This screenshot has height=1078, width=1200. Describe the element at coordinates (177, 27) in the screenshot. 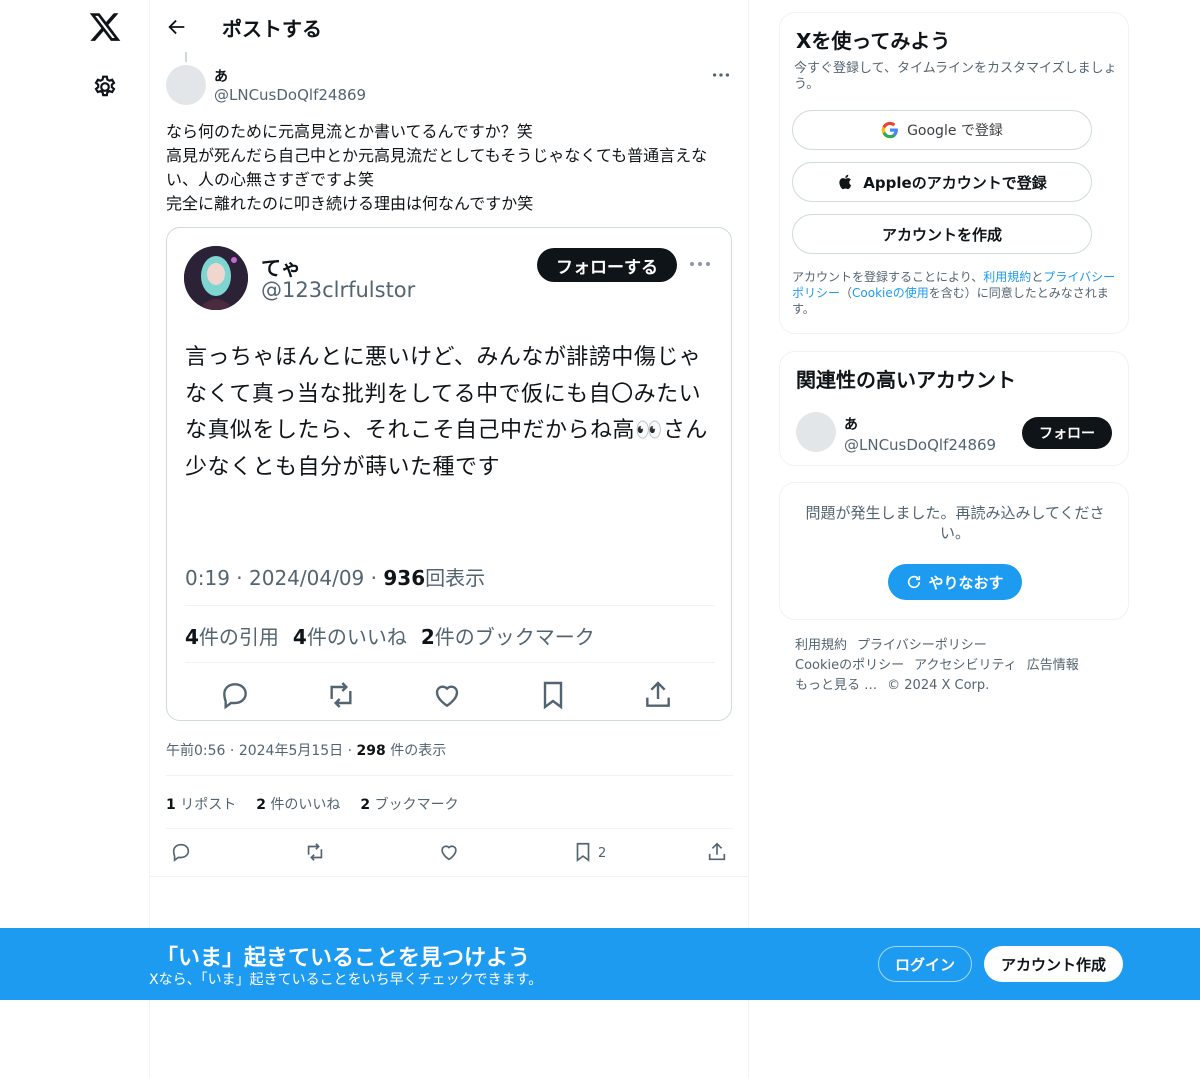

I see `arrow-left-icon` at that location.